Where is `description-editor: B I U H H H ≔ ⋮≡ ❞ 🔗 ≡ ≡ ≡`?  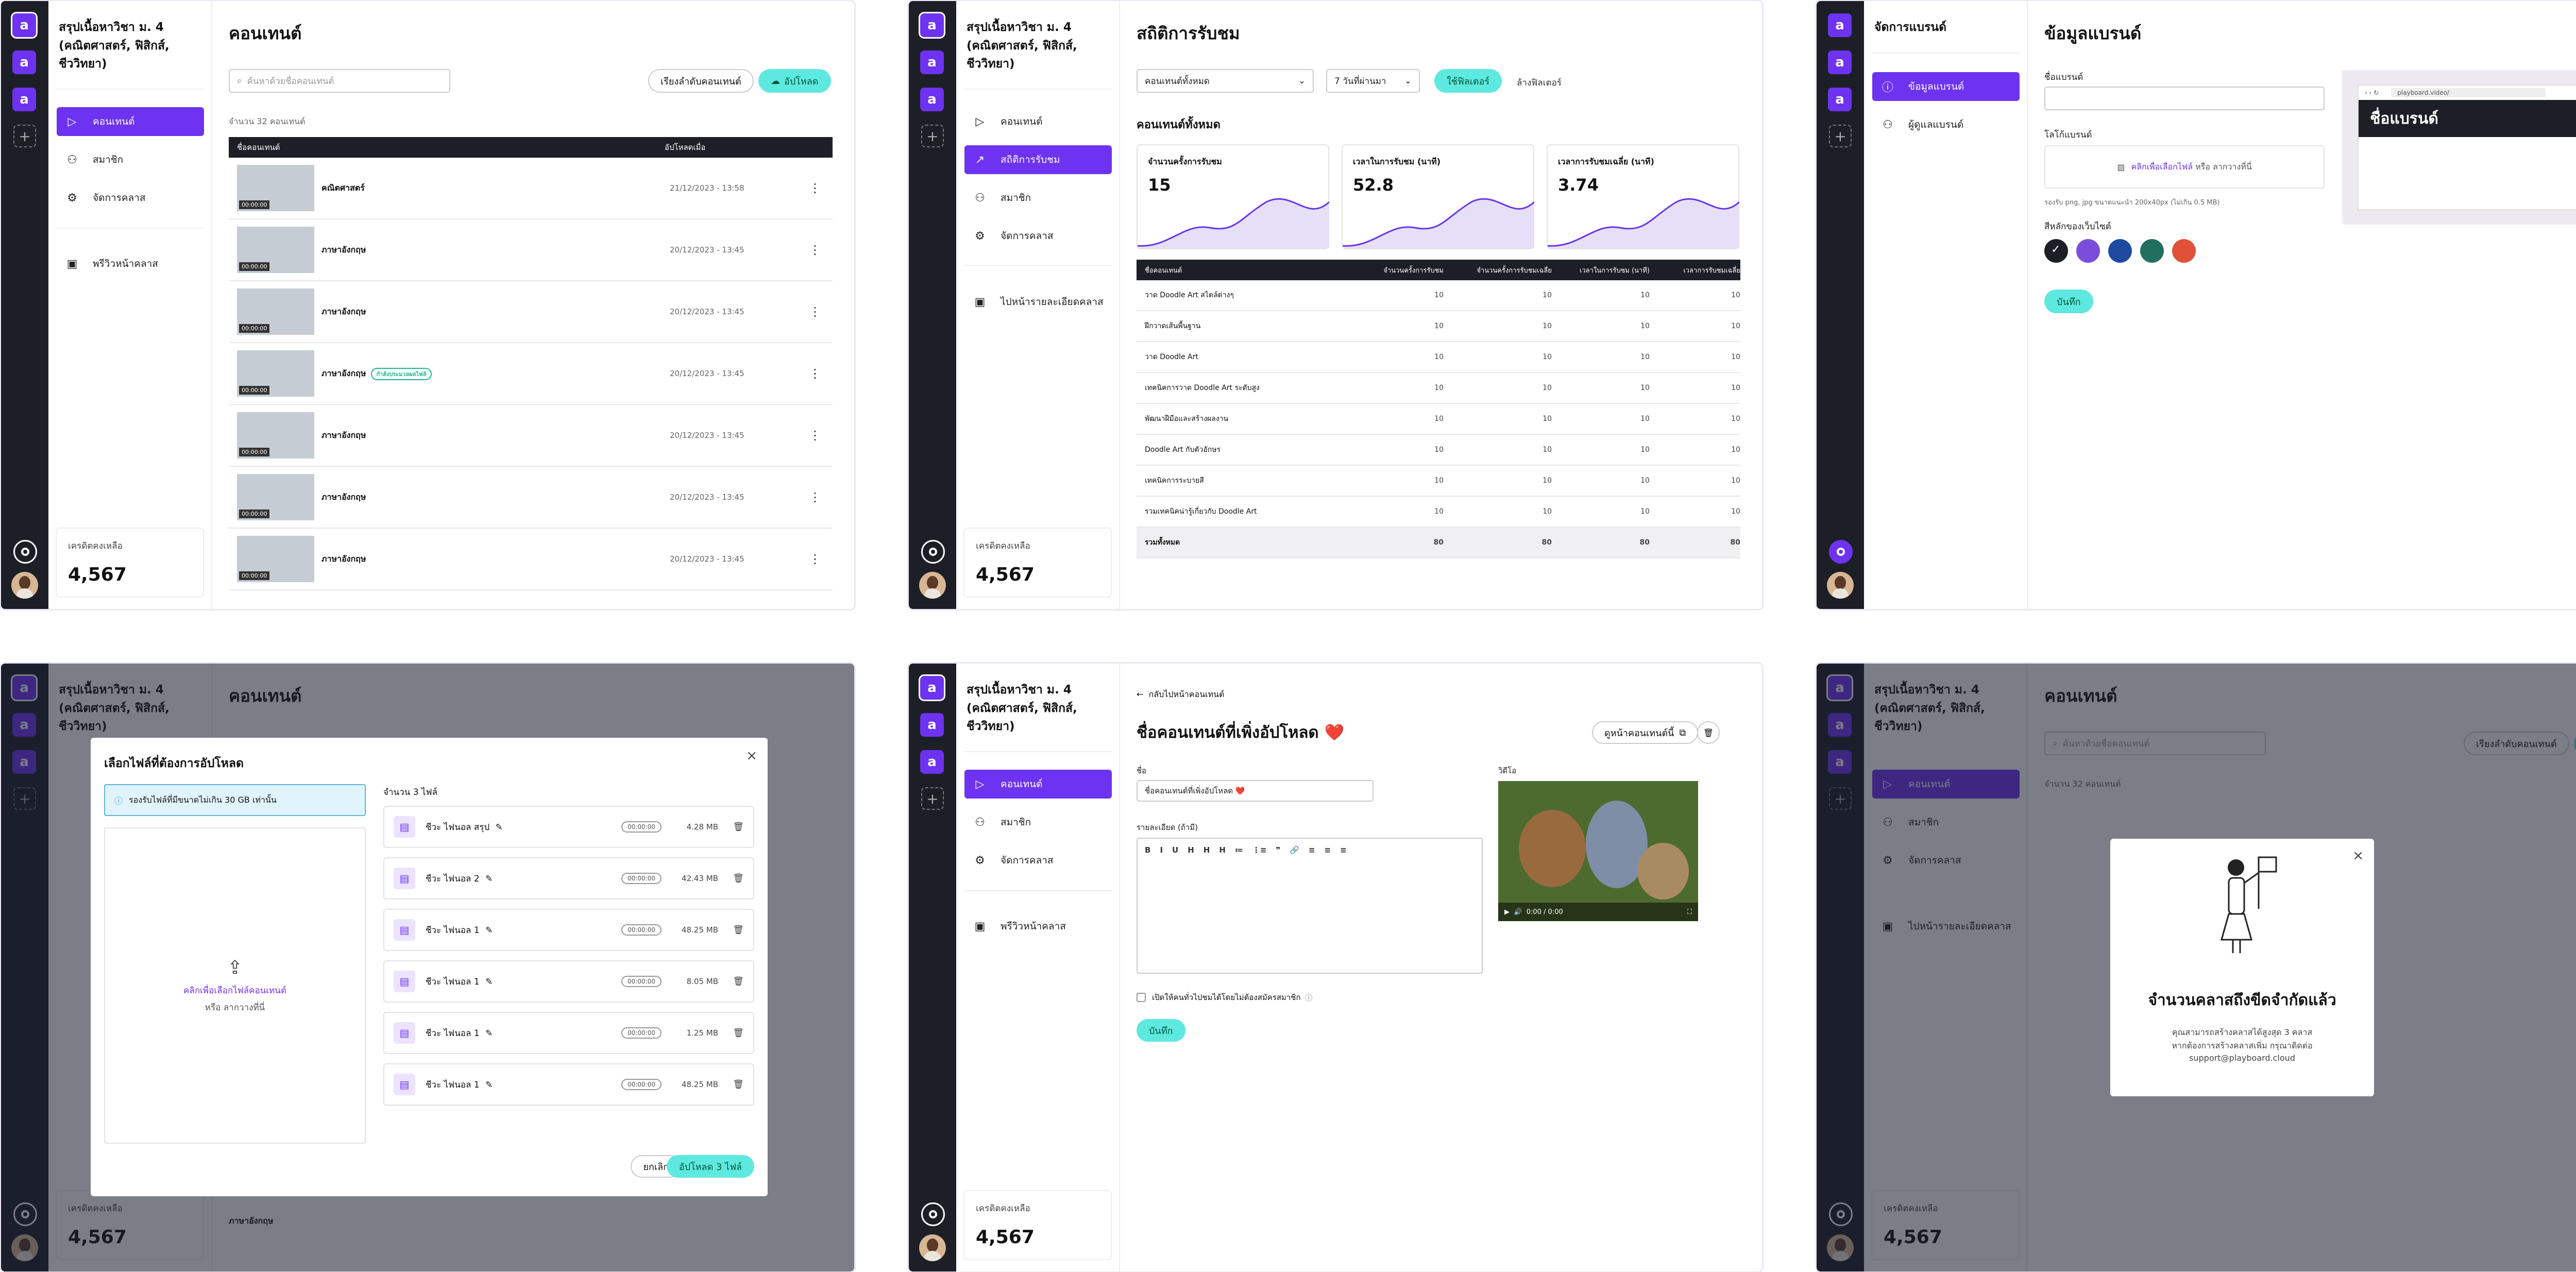
description-editor: B I U H H H ≔ ⋮≡ ❞ 🔗 ≡ ≡ ≡ is located at coordinates (1310, 906).